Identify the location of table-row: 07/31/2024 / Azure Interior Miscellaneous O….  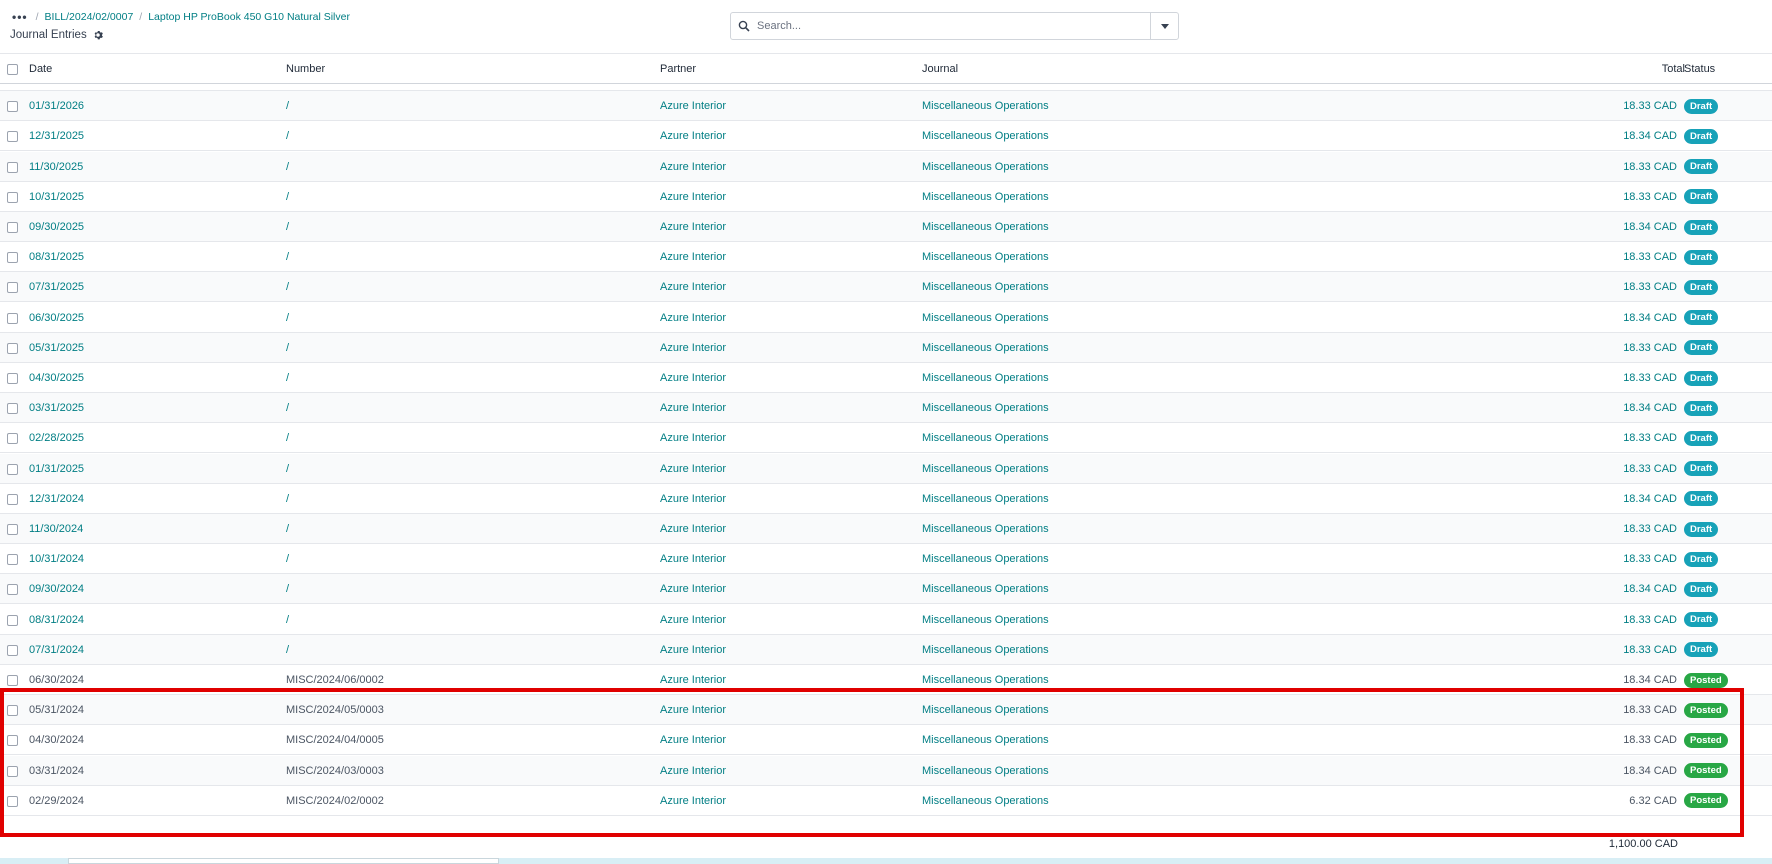
(886, 649).